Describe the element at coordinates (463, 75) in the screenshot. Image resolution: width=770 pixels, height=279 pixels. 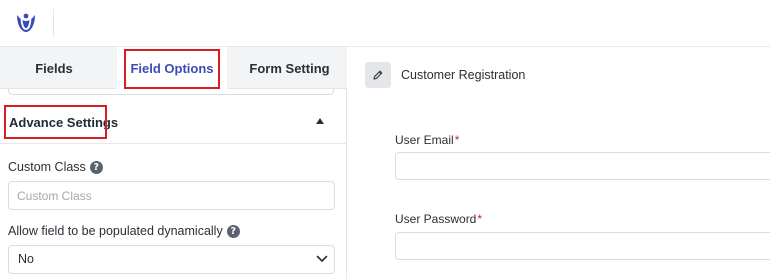
I see `form-title: Customer Registration` at that location.